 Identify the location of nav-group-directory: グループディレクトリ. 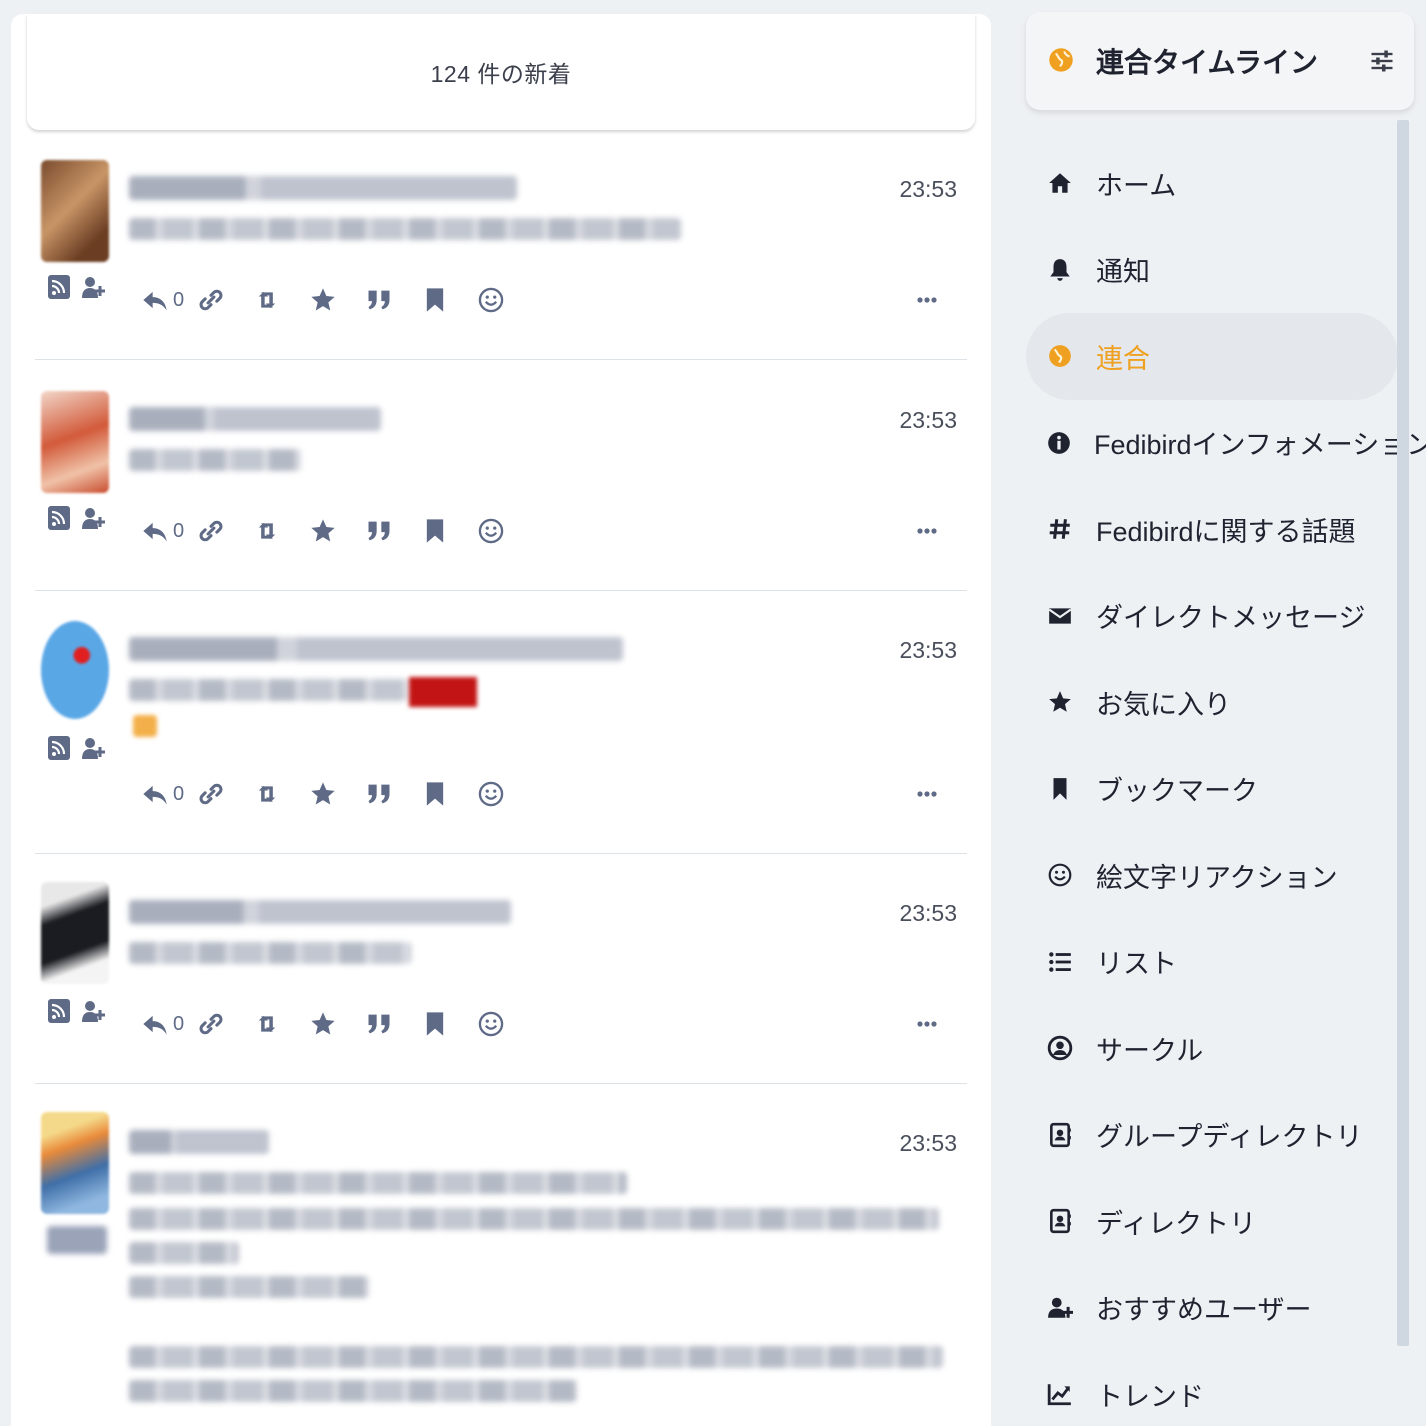
(1212, 1135).